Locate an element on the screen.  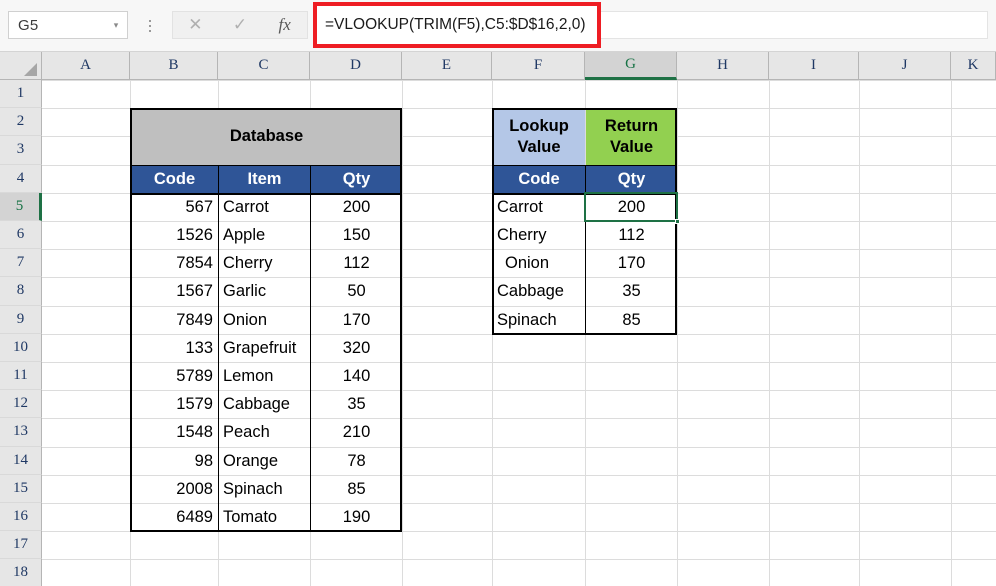
column-header-b: B is located at coordinates (174, 66).